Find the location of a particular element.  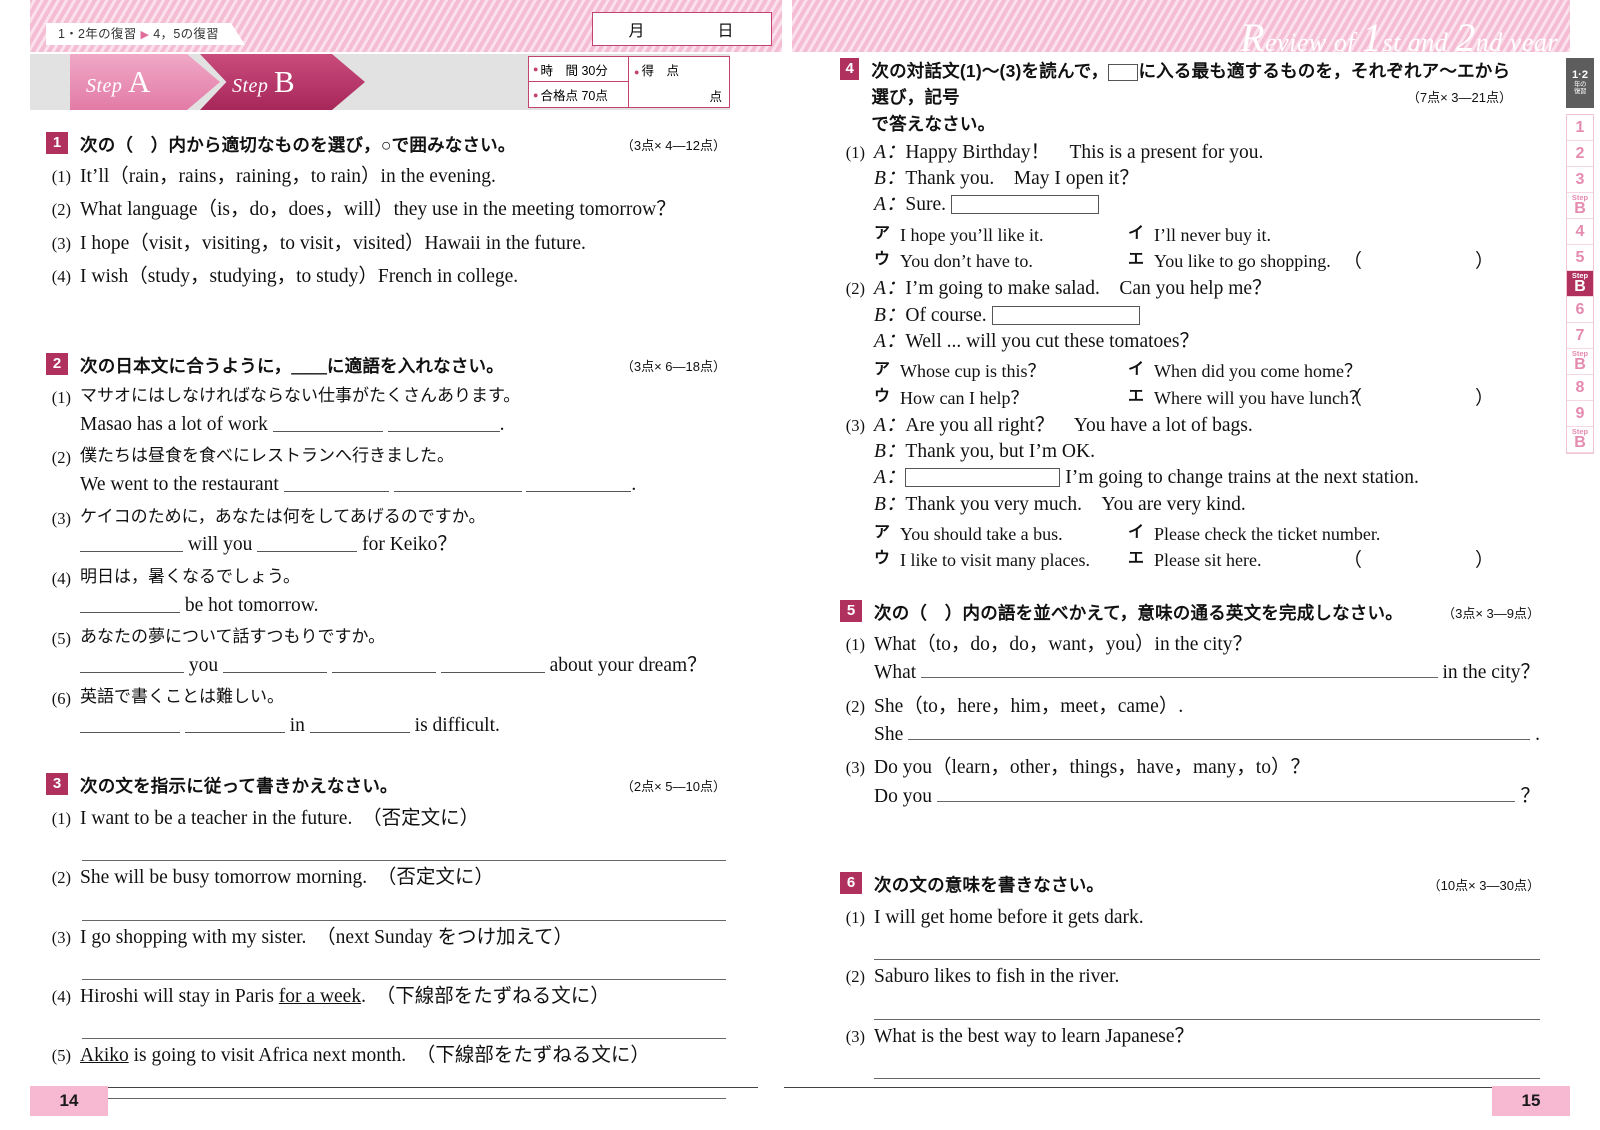

item-text: What is the best way to learn Japanese？ is located at coordinates (1034, 1036).